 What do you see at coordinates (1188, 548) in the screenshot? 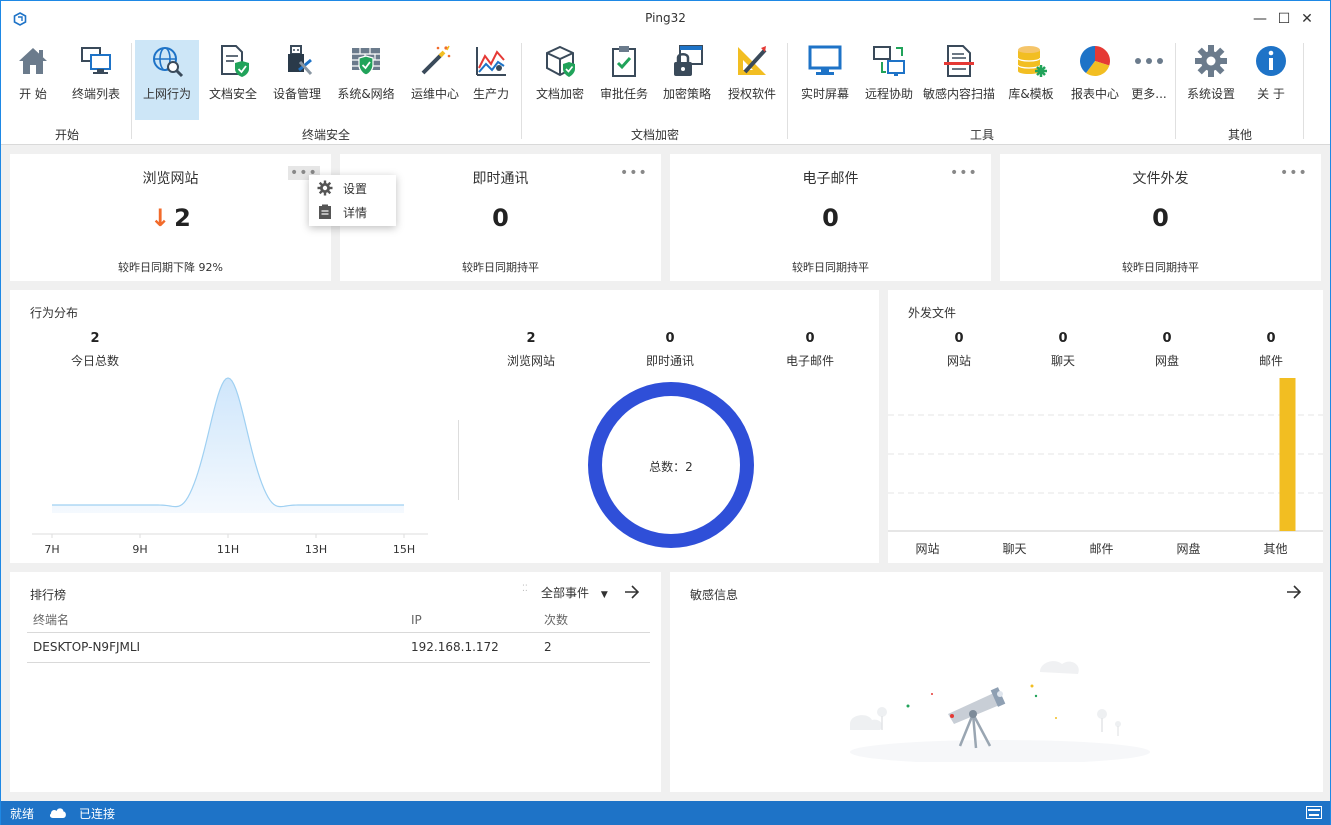
I see `x-tick-label: 网盘` at bounding box center [1188, 548].